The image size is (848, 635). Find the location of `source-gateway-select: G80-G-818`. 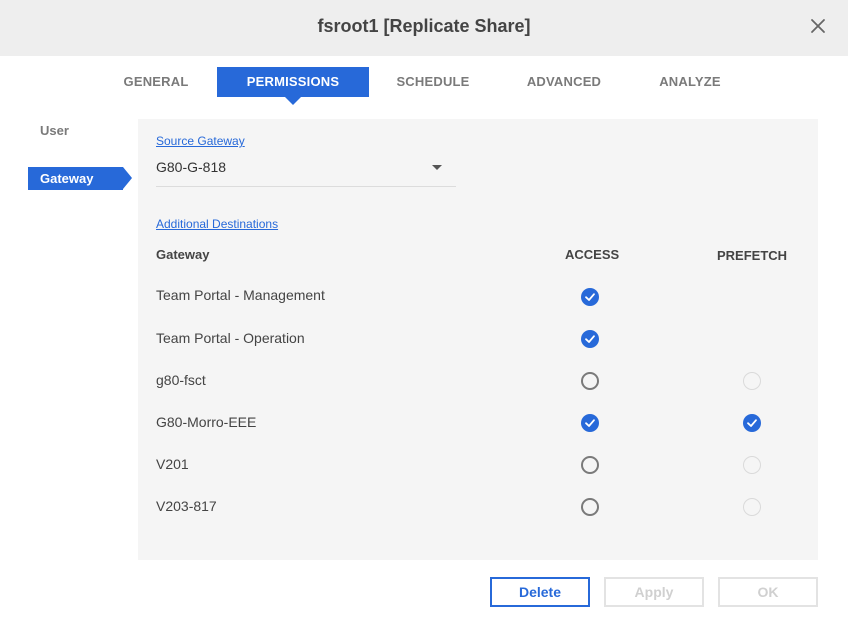

source-gateway-select: G80-G-818 is located at coordinates (306, 170).